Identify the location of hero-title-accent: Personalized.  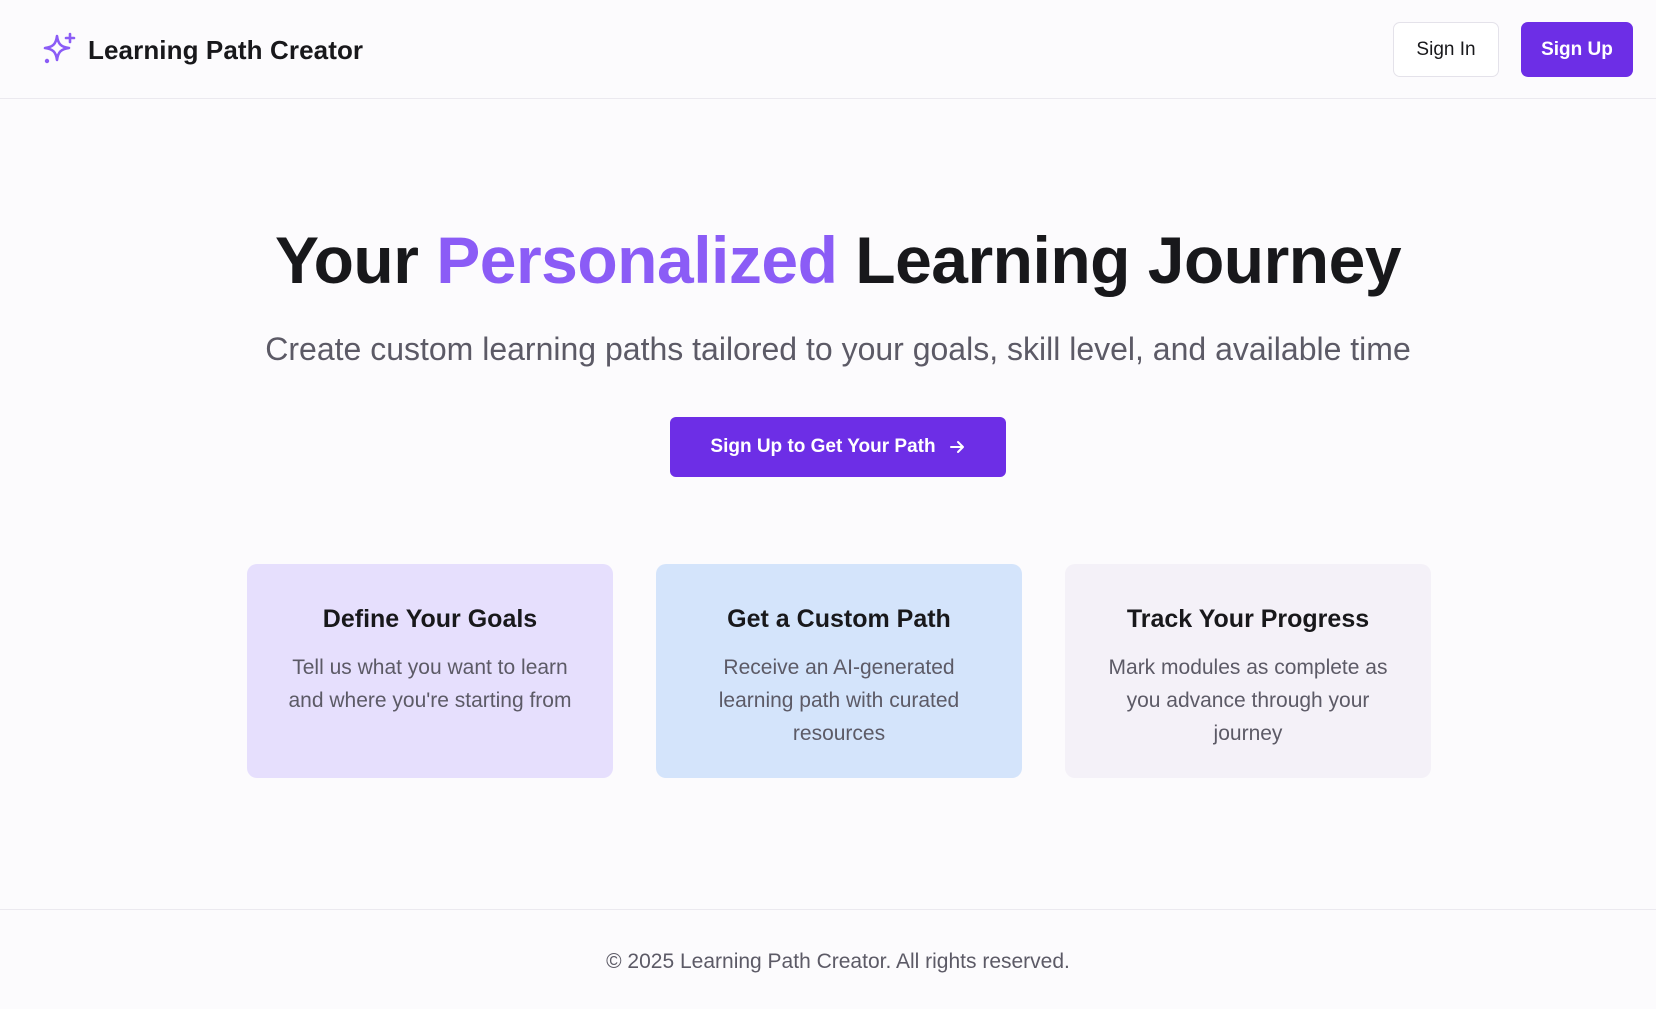
(637, 260).